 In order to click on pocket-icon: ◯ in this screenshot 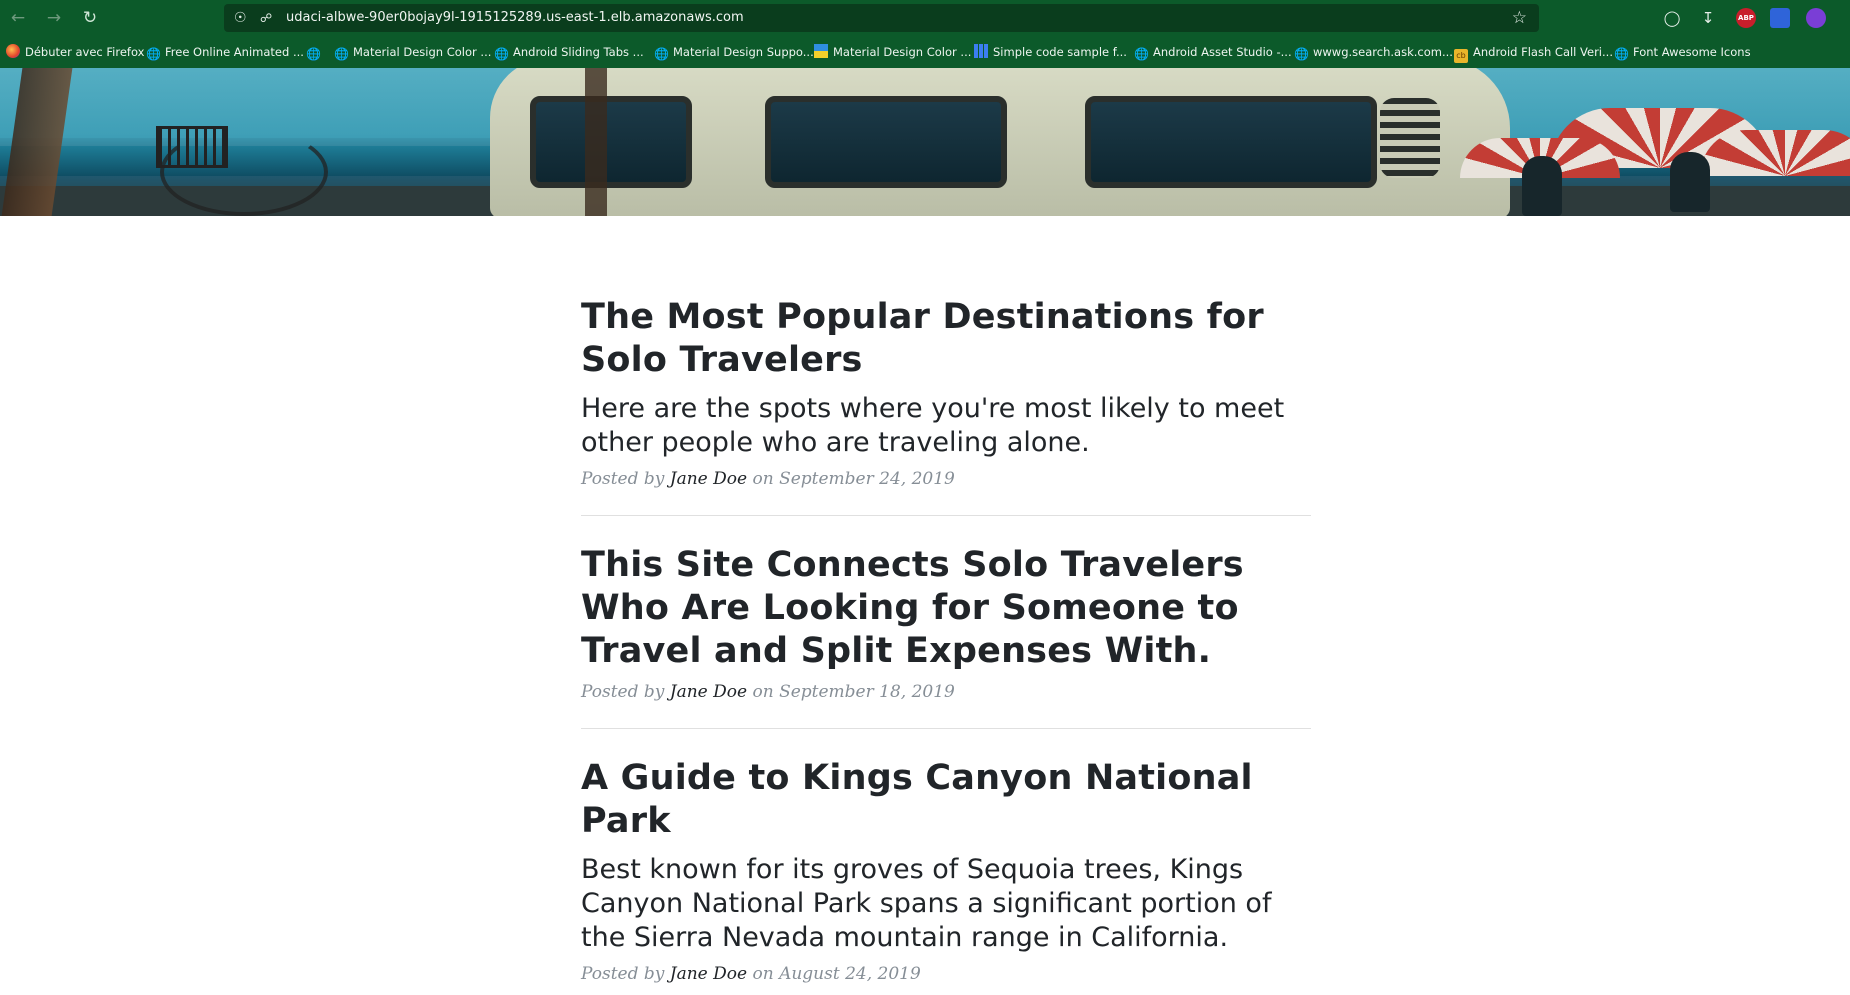, I will do `click(1672, 18)`.